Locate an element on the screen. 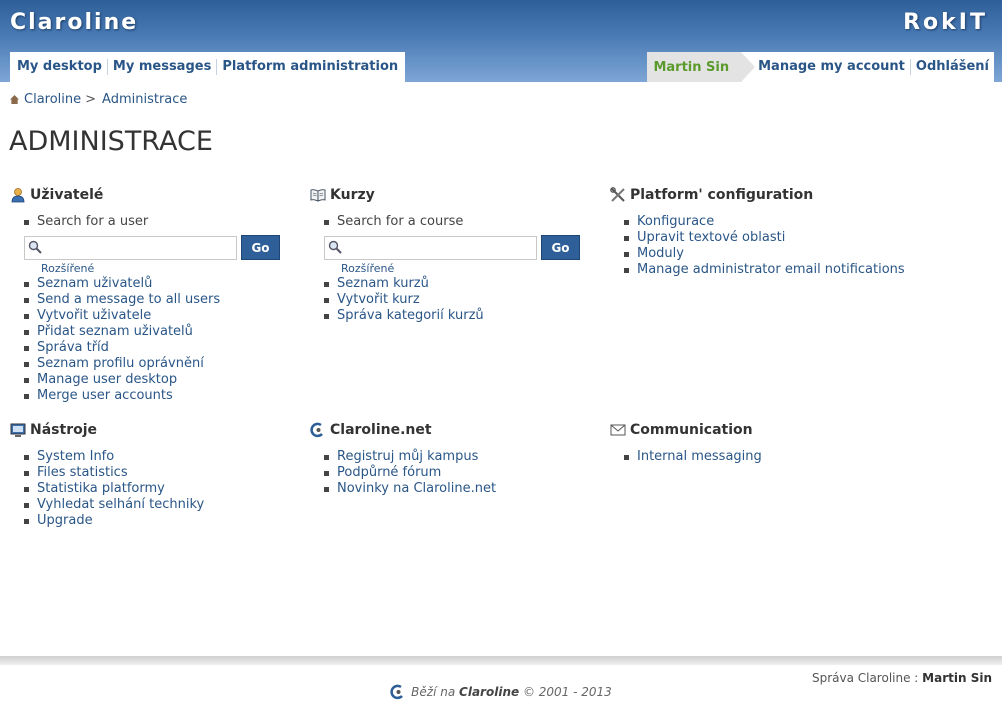  list-item: Správa kategorií kurzů is located at coordinates (462, 316).